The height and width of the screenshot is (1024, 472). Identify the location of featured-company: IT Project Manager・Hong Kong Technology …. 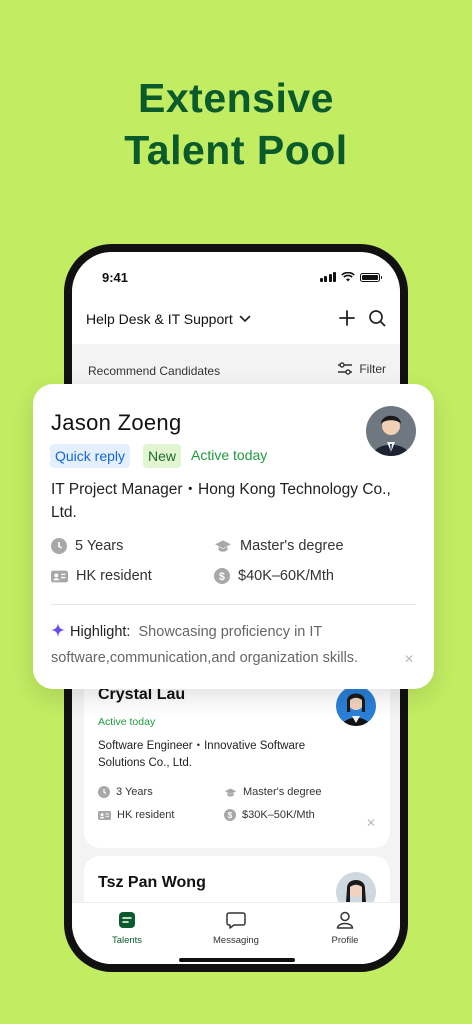
(221, 501).